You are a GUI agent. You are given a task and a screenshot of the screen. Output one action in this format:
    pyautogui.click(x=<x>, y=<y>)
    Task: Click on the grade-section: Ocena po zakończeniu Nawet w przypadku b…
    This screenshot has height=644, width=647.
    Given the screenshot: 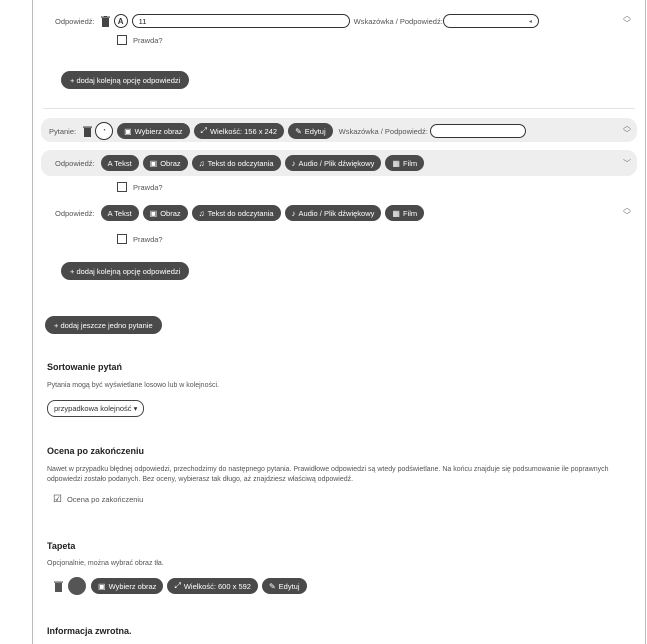 What is the action you would take?
    pyautogui.click(x=339, y=475)
    